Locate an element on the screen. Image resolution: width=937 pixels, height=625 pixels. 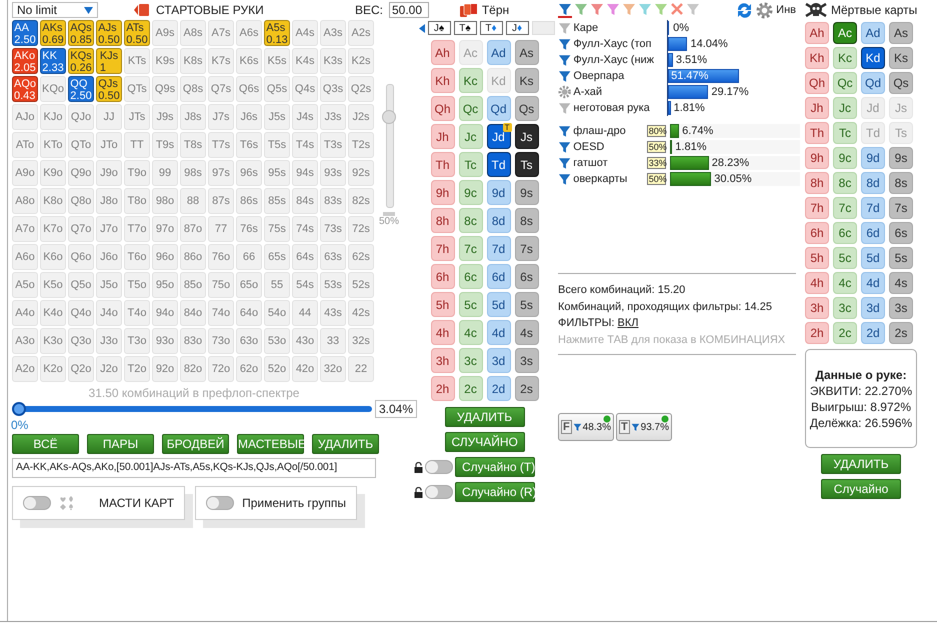
hand-cell: J4o is located at coordinates (109, 313).